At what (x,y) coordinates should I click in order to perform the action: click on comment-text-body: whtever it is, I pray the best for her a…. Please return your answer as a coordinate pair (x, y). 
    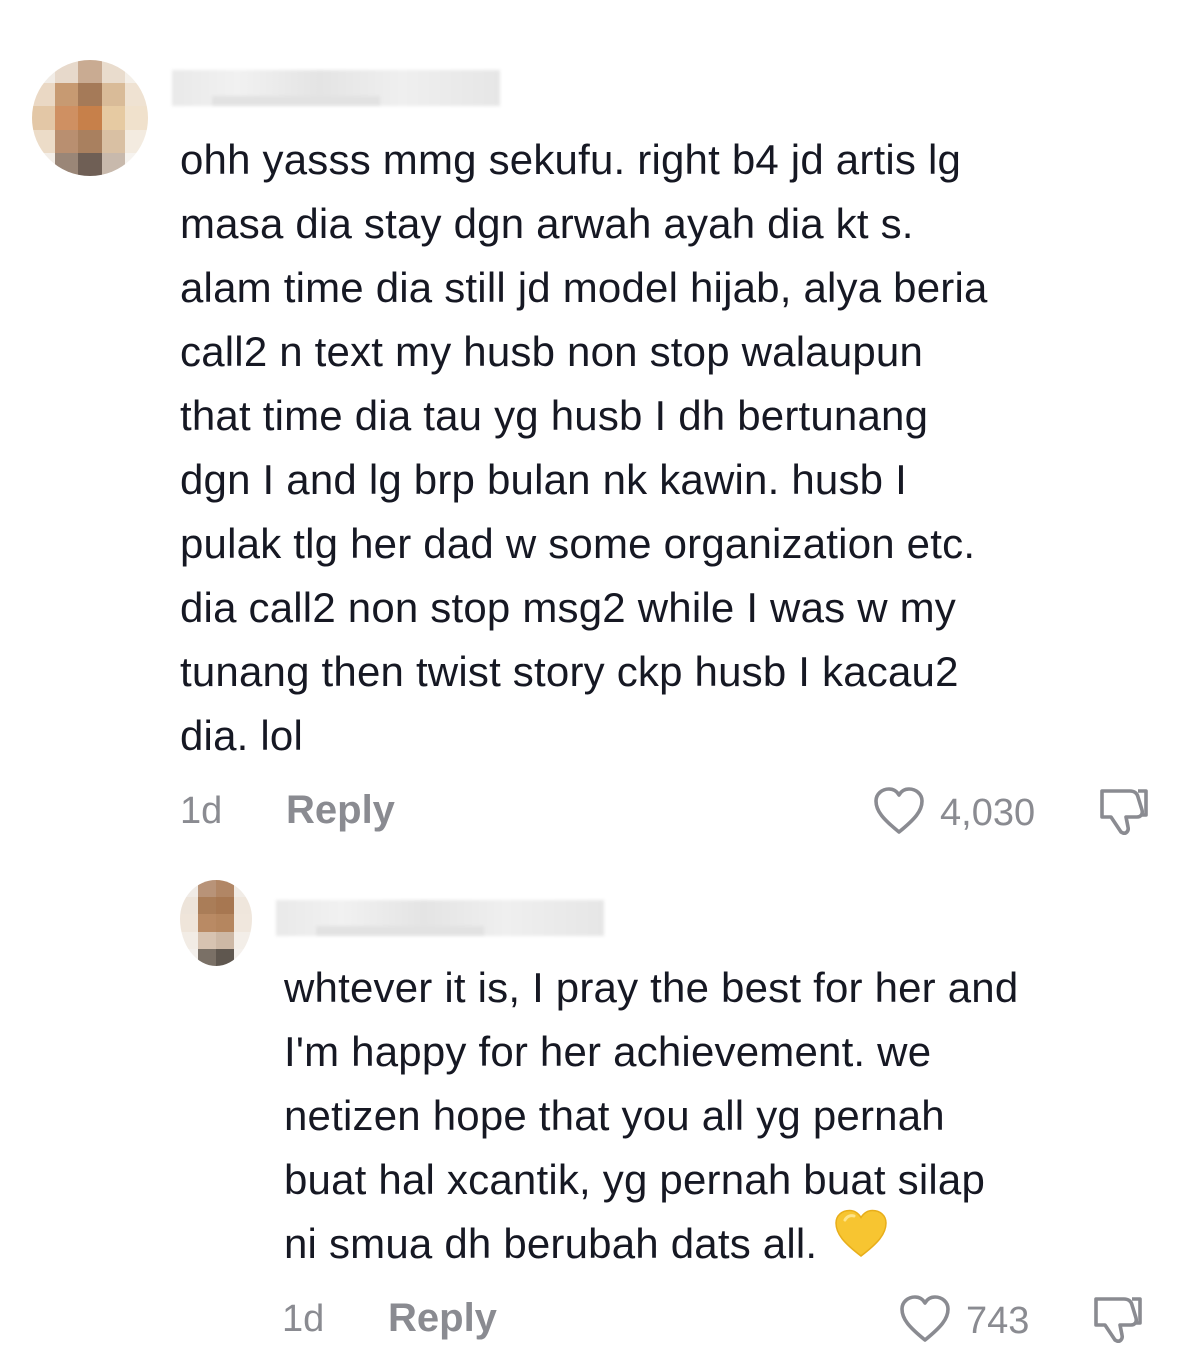
    Looking at the image, I should click on (651, 1116).